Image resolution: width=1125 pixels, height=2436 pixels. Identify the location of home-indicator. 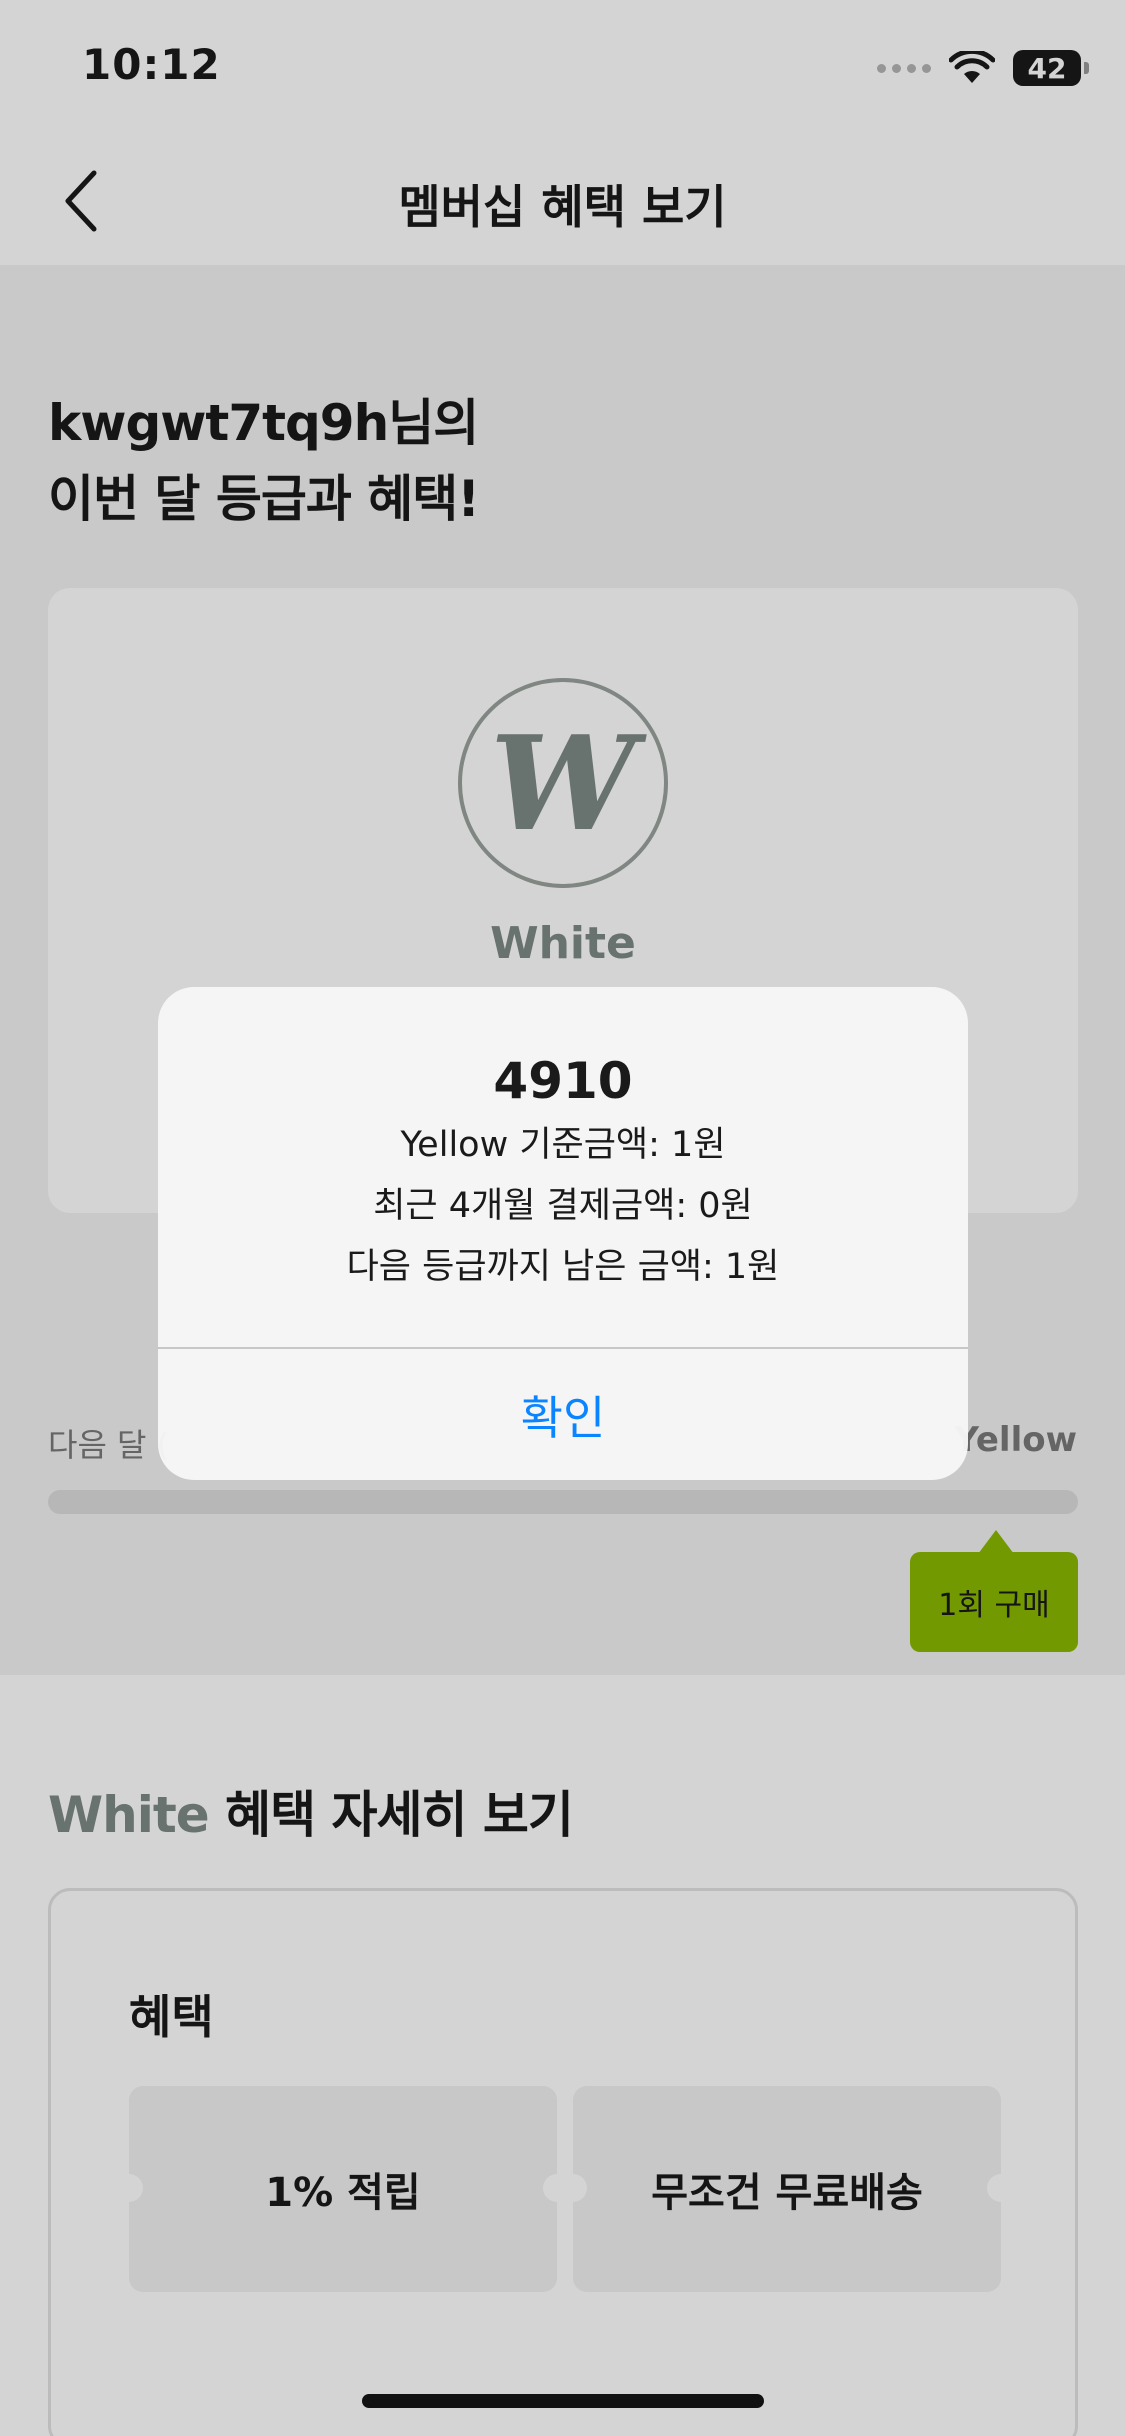
(563, 2401).